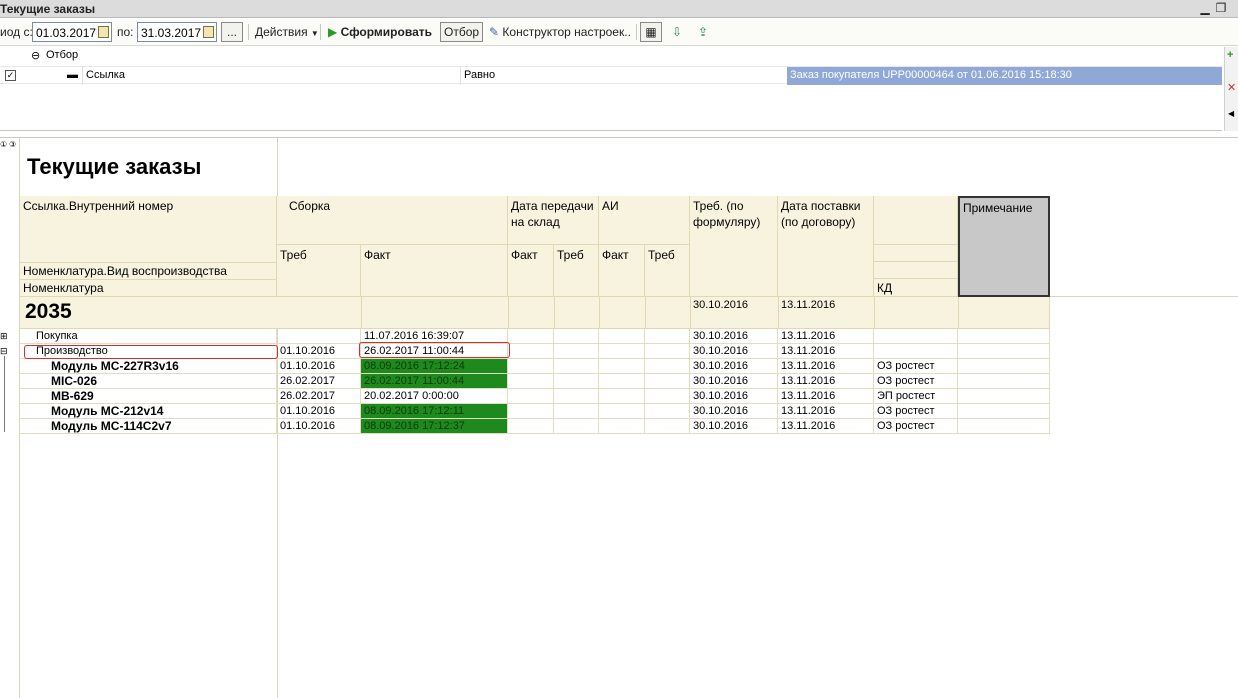 Image resolution: width=1238 pixels, height=698 pixels. Describe the element at coordinates (651, 32) in the screenshot. I see `table-view-icon: ▦` at that location.